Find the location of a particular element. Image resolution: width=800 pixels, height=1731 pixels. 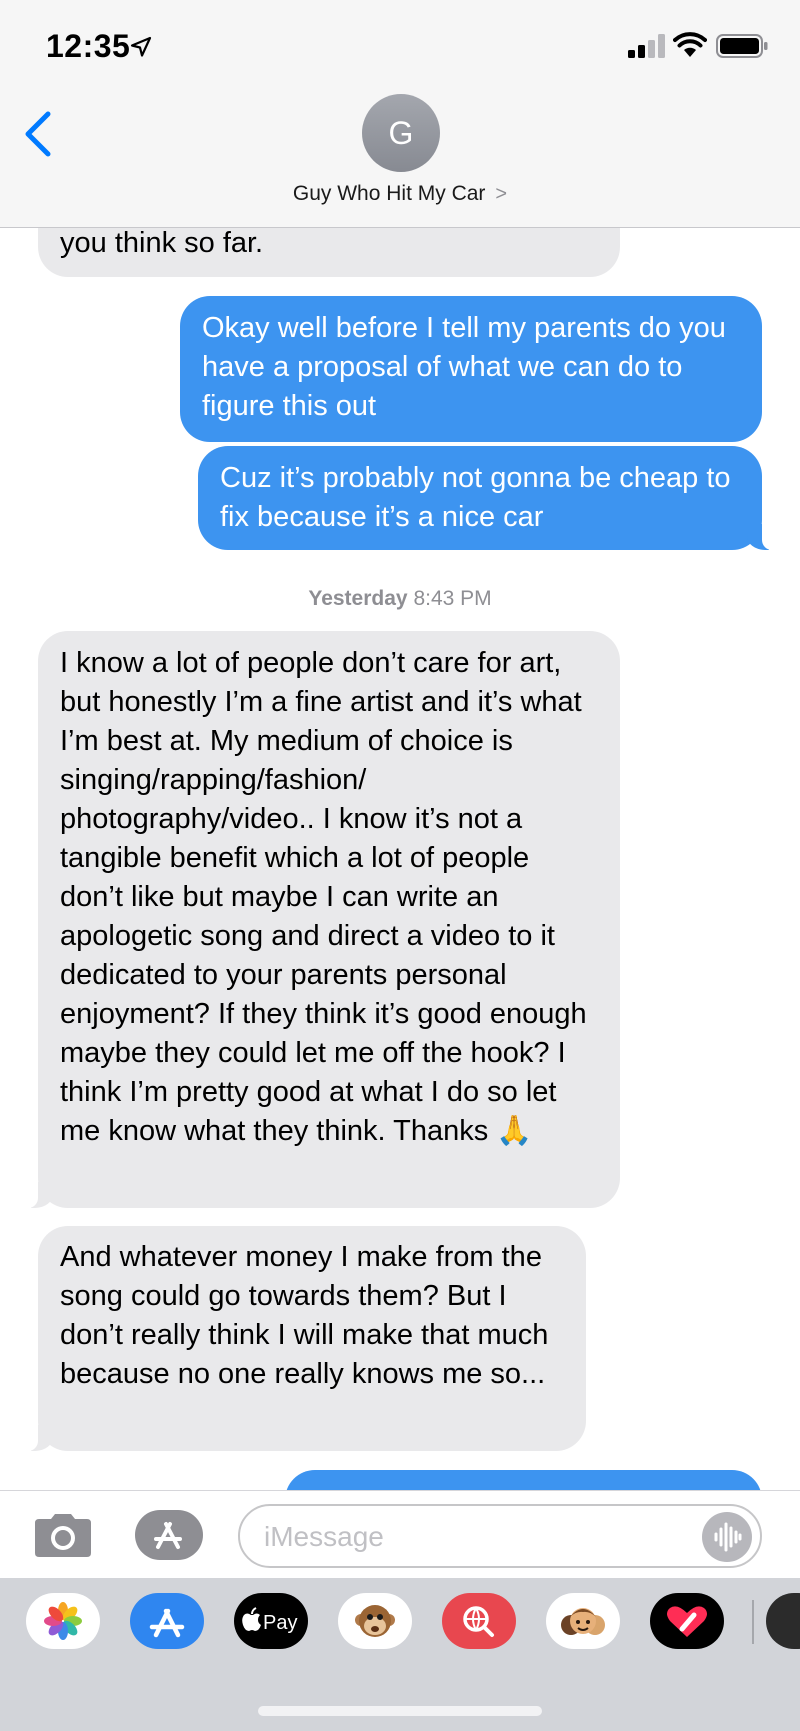

timestamp-time: 8:43 PM is located at coordinates (452, 598).